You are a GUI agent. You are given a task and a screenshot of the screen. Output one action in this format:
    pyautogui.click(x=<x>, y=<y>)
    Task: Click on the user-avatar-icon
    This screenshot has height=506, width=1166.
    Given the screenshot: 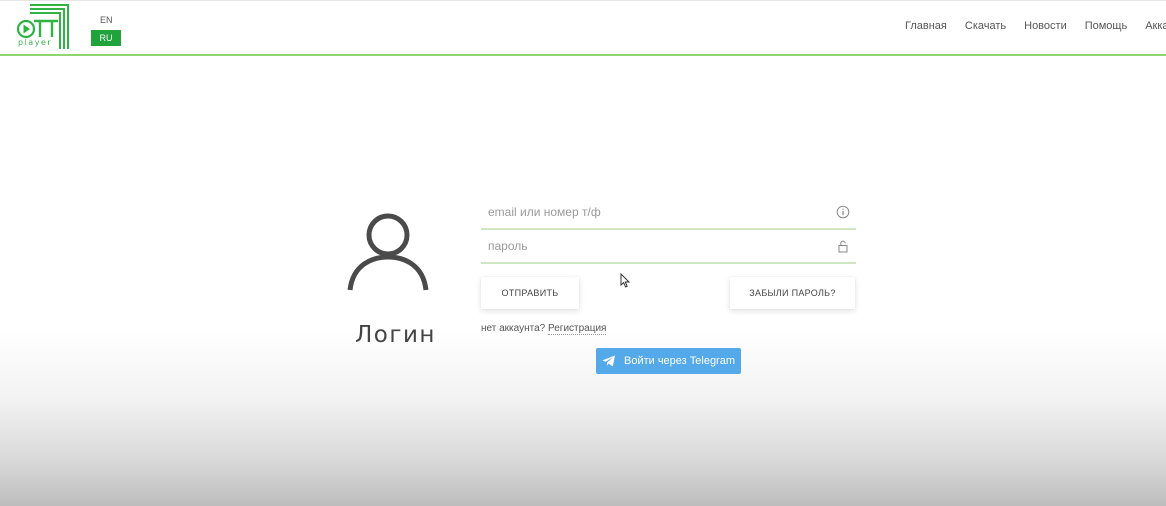 What is the action you would take?
    pyautogui.click(x=388, y=253)
    